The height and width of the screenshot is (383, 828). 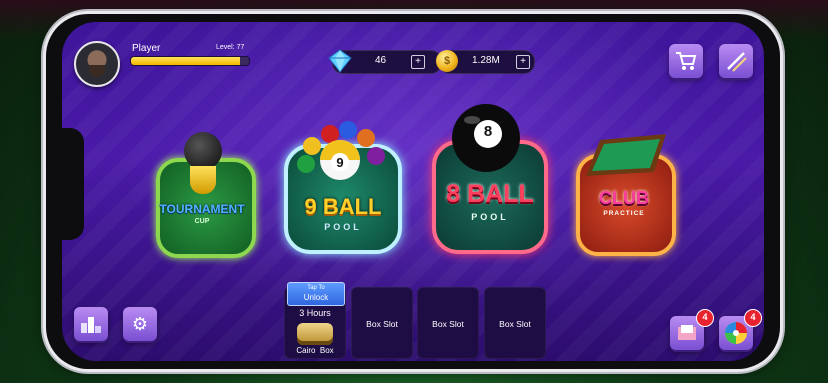 What do you see at coordinates (626, 155) in the screenshot?
I see `pool-table-icon` at bounding box center [626, 155].